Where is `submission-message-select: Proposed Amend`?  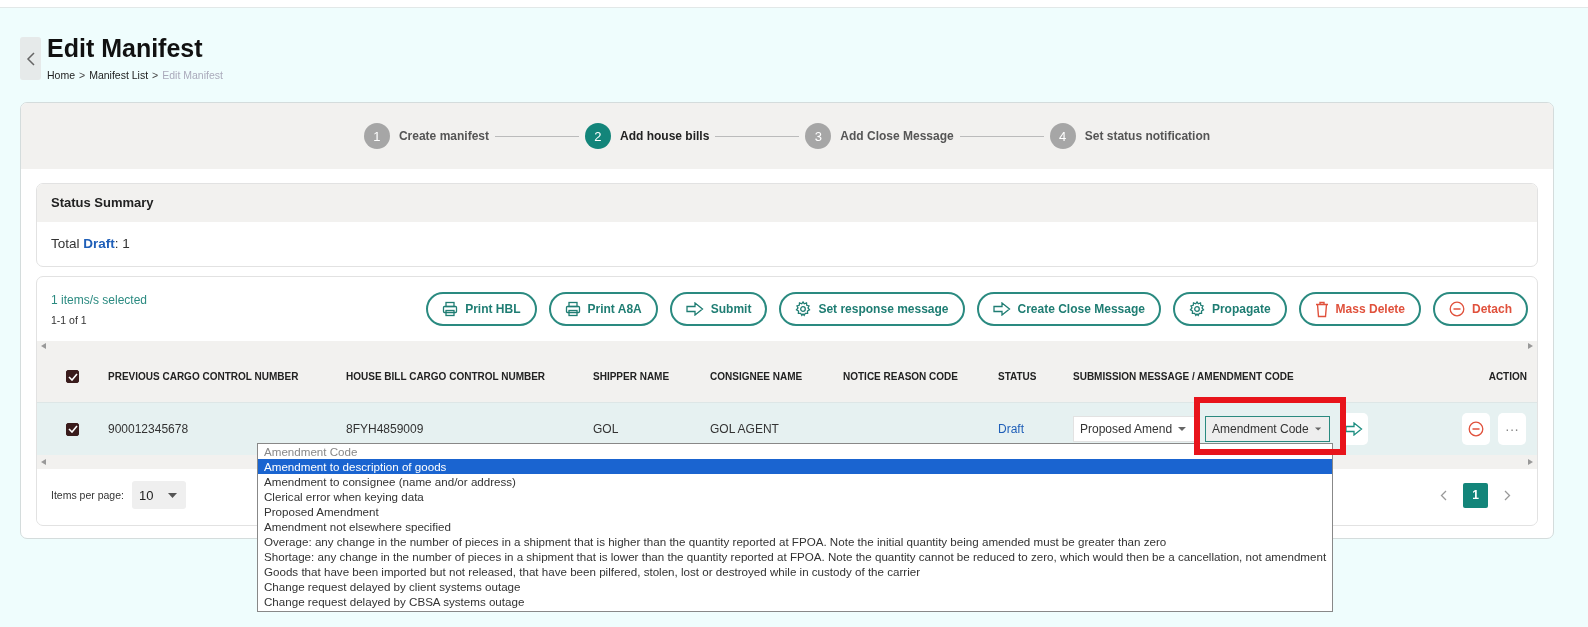 submission-message-select: Proposed Amend is located at coordinates (1134, 429).